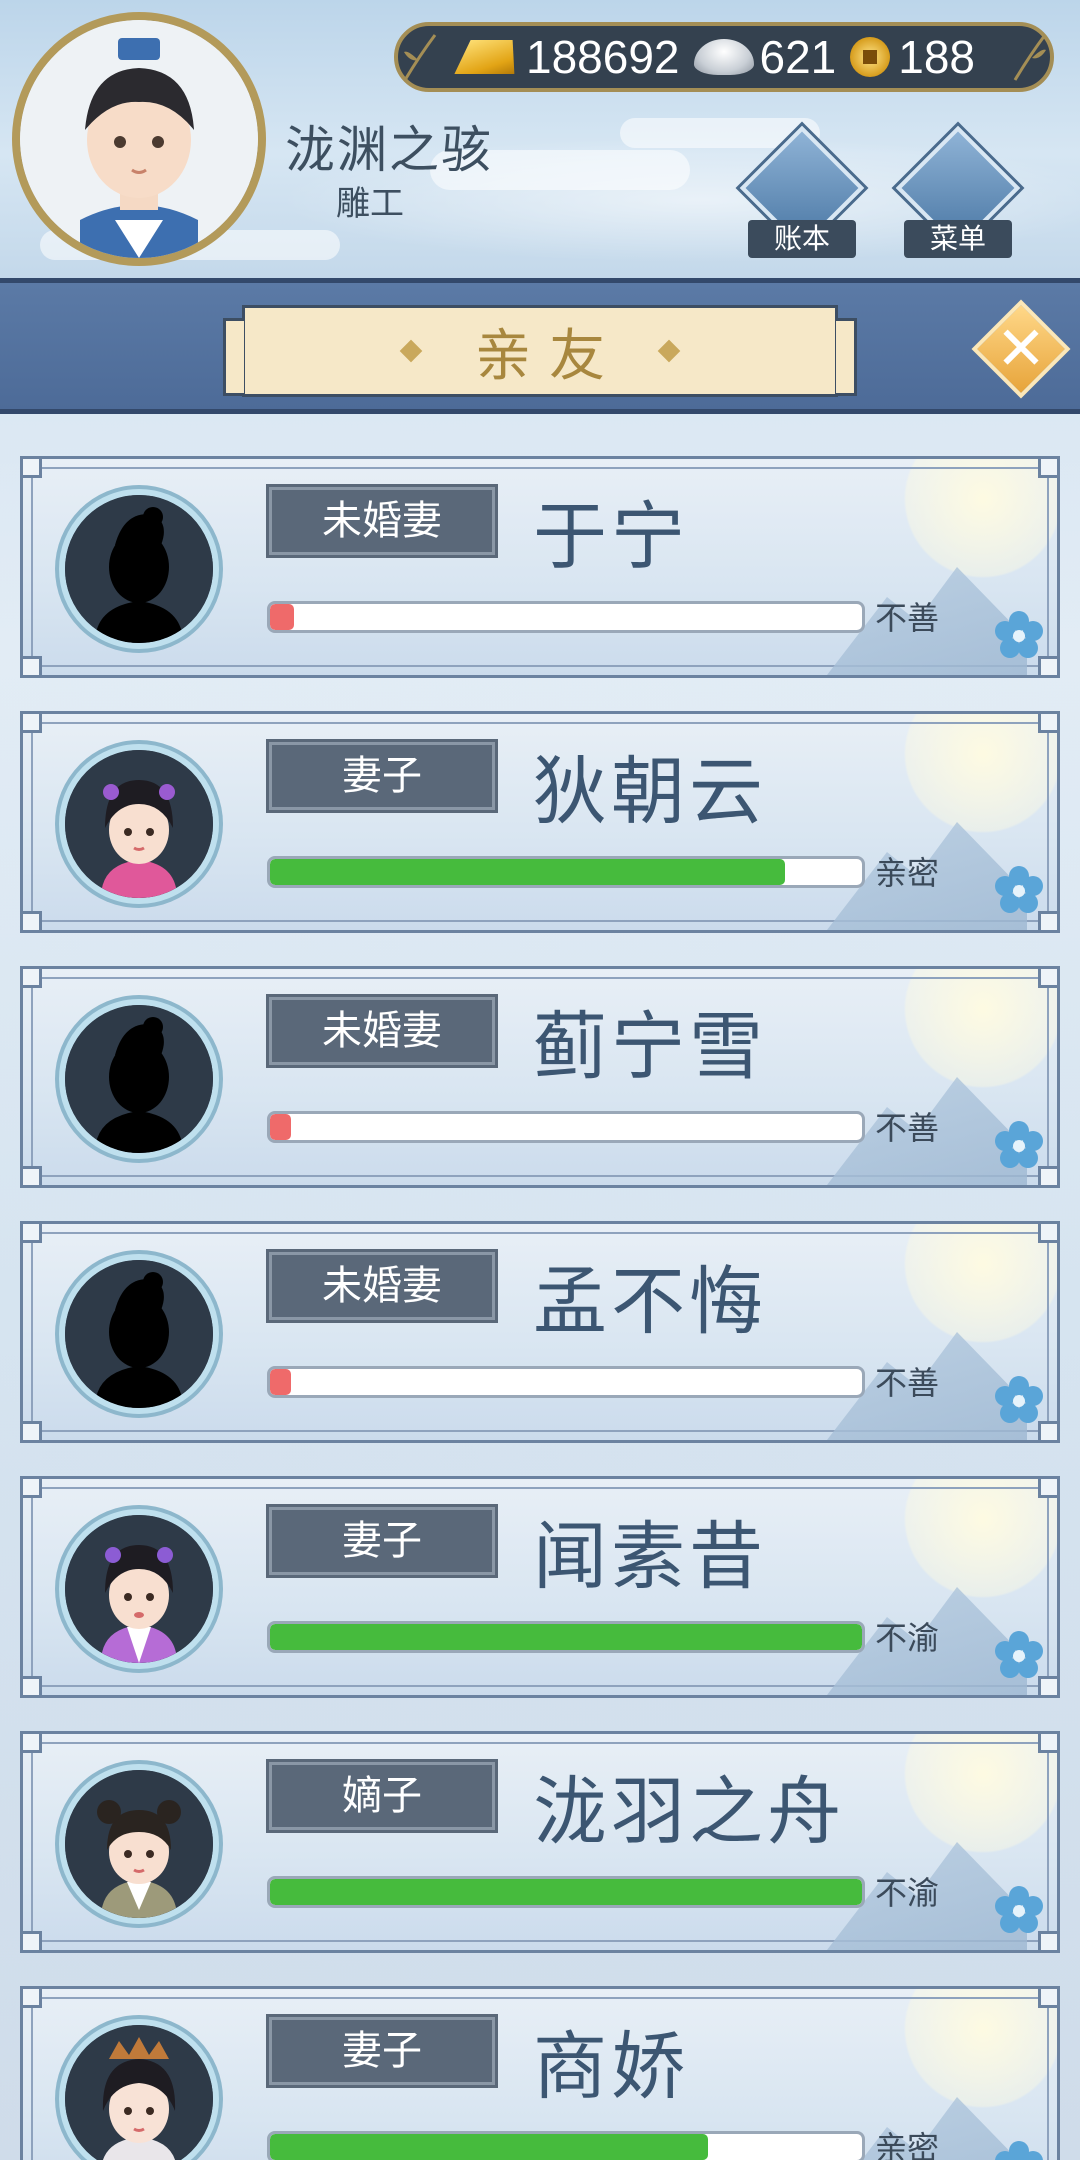  Describe the element at coordinates (382, 1796) in the screenshot. I see `relation-tag: 嫡子` at that location.